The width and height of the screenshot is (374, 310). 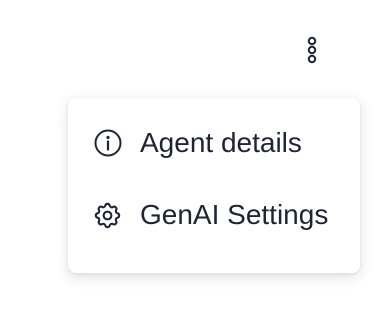 What do you see at coordinates (234, 214) in the screenshot?
I see `menu-item-label: GenAI Settings` at bounding box center [234, 214].